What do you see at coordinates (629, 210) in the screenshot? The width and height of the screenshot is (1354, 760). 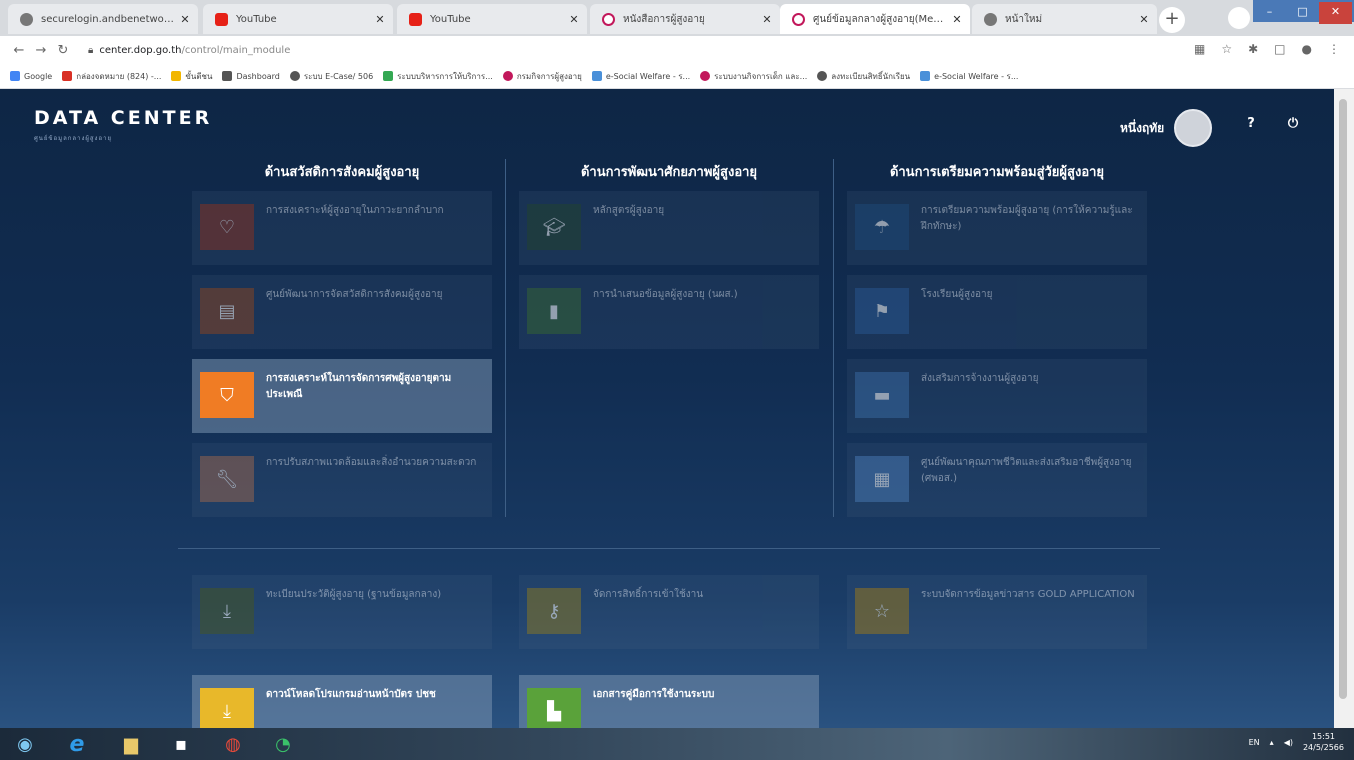 I see `module-label: หลักสูตรผู้สูงอายุ` at bounding box center [629, 210].